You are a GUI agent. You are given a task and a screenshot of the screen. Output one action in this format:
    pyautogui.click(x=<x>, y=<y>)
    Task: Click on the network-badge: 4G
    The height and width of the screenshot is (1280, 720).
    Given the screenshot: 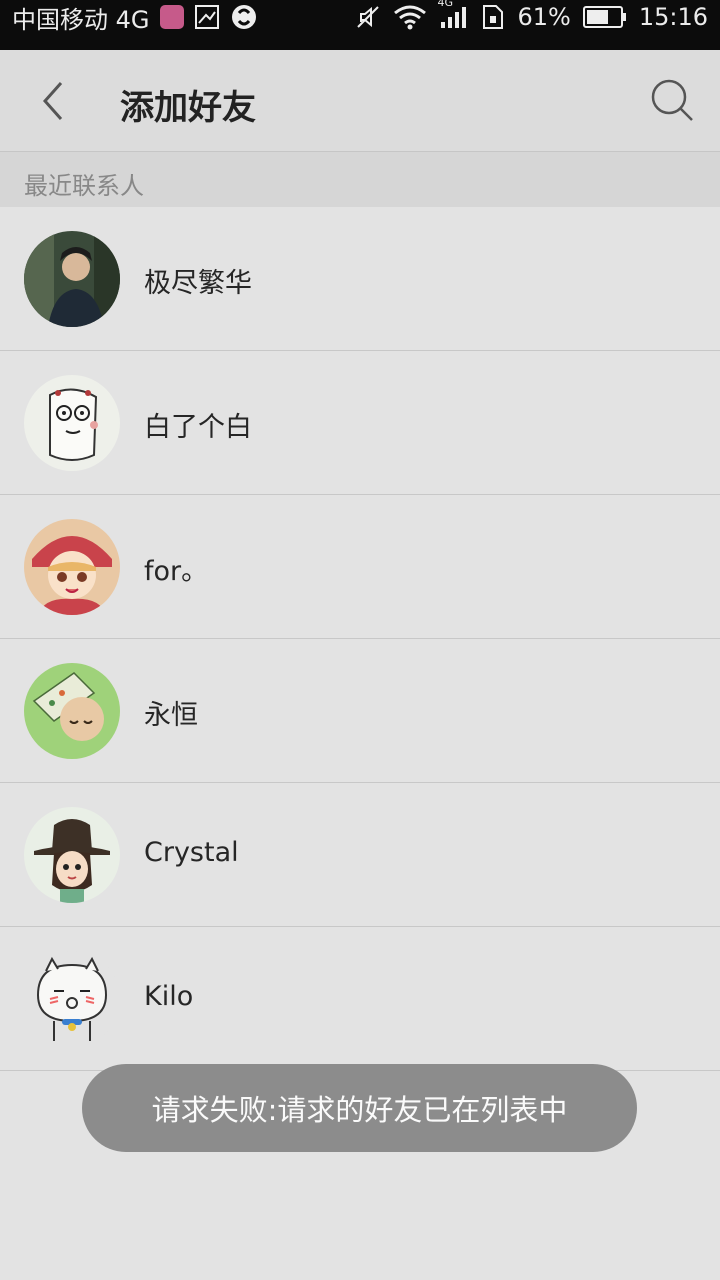 What is the action you would take?
    pyautogui.click(x=445, y=4)
    